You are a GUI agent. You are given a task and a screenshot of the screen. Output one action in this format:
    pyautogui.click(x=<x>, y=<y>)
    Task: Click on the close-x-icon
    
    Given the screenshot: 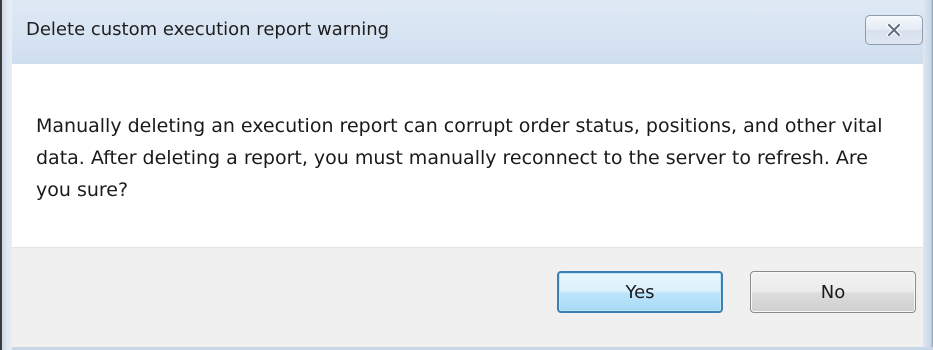 What is the action you would take?
    pyautogui.click(x=894, y=30)
    